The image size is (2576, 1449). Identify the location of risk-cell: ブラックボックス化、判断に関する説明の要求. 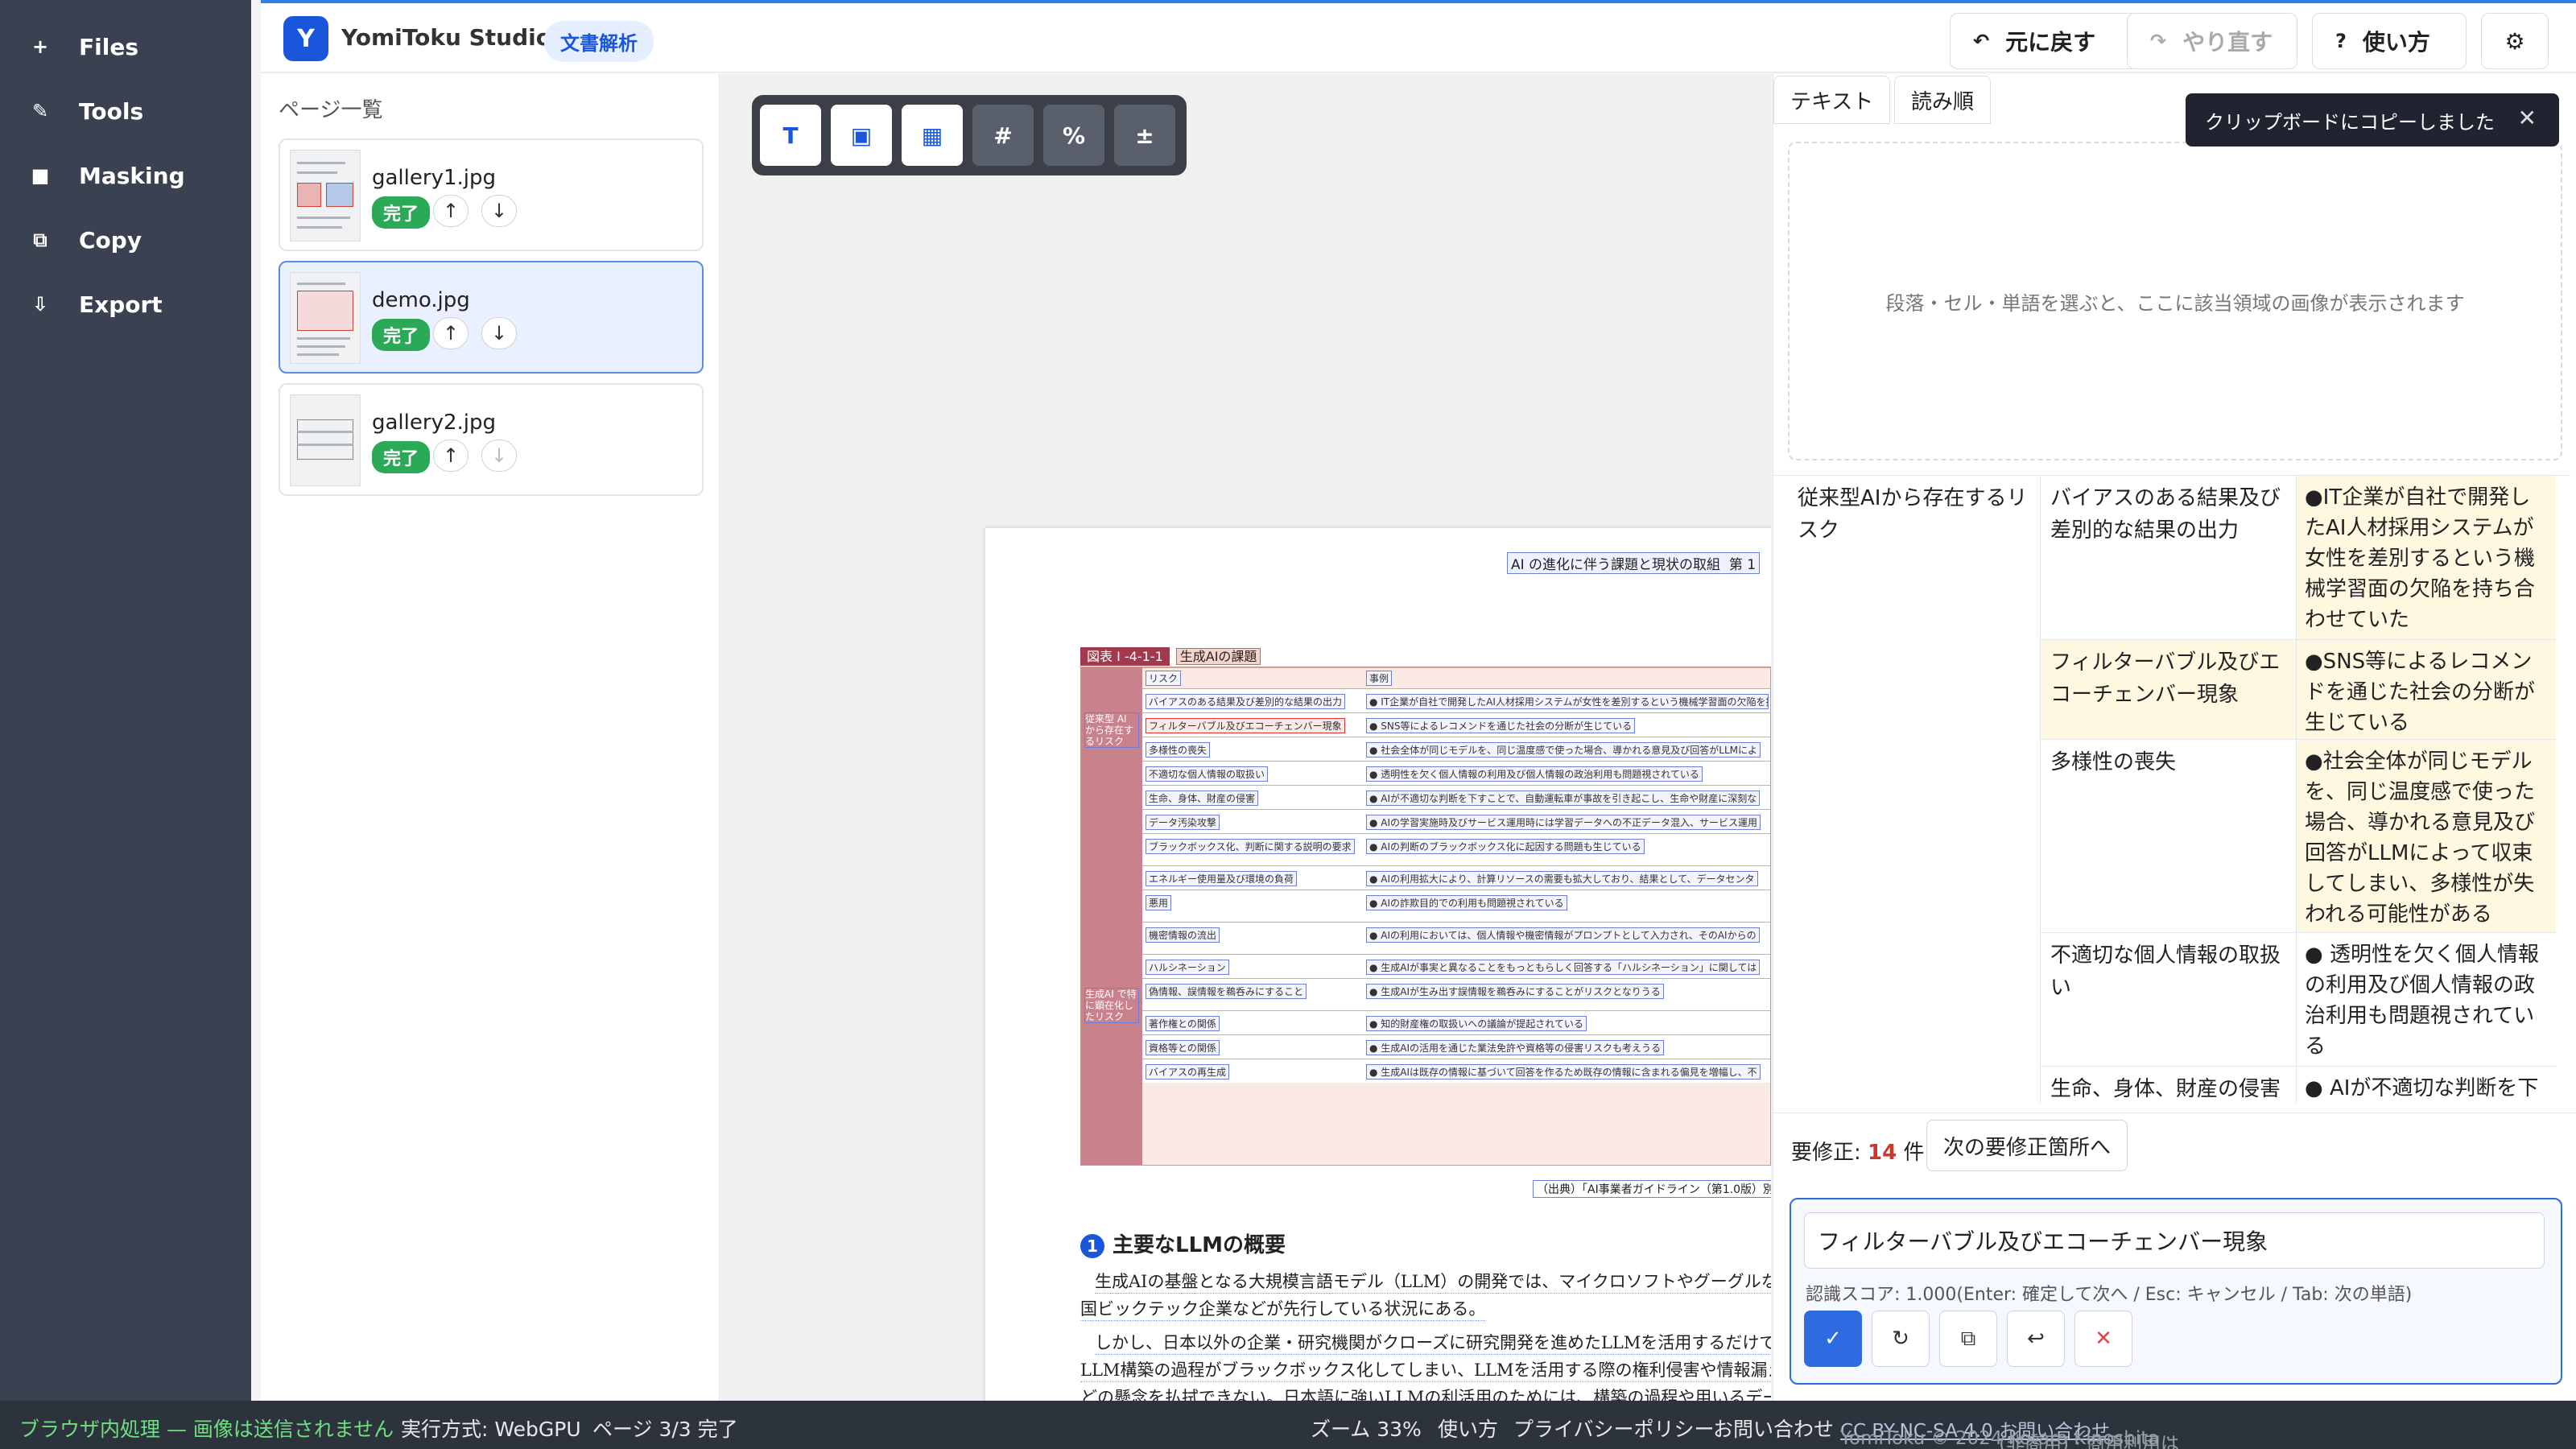
(1250, 846).